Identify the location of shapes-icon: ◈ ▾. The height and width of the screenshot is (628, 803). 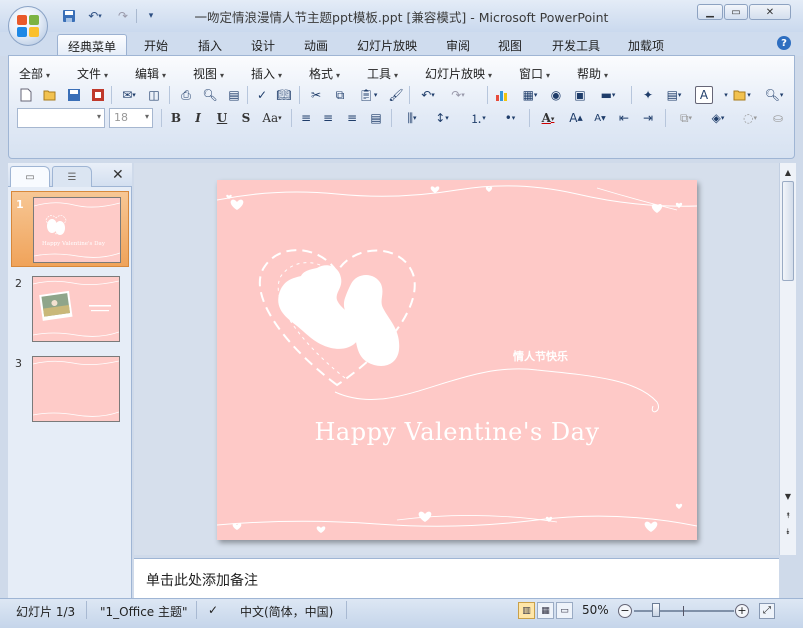
(718, 118).